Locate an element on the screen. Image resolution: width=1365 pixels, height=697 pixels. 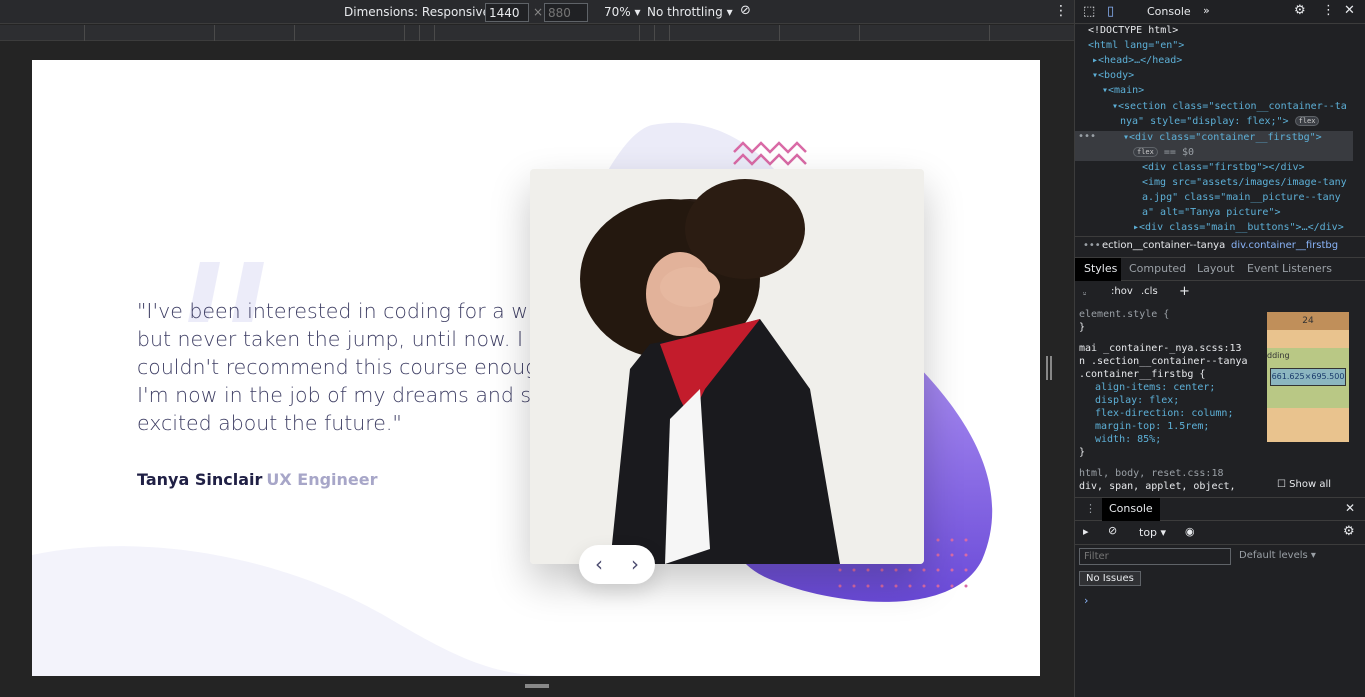
issues-button: No Issues is located at coordinates (1110, 578).